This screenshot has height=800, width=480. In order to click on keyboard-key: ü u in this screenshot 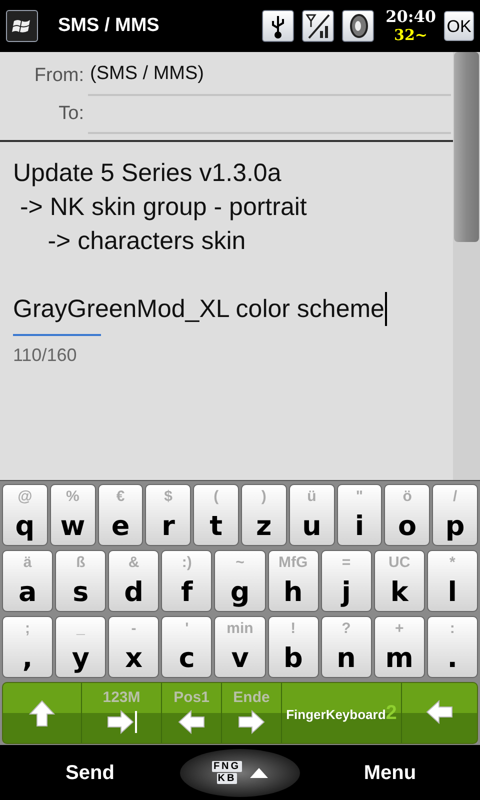, I will do `click(311, 515)`.